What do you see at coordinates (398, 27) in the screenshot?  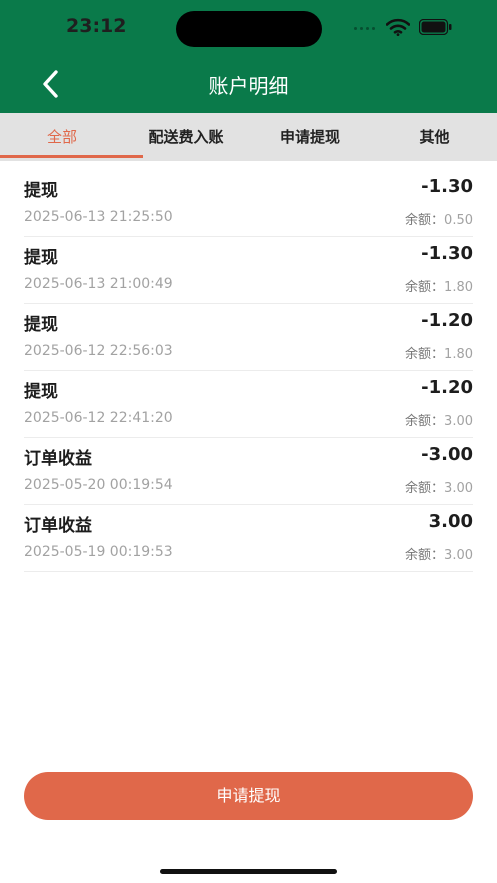 I see `wifi-icon` at bounding box center [398, 27].